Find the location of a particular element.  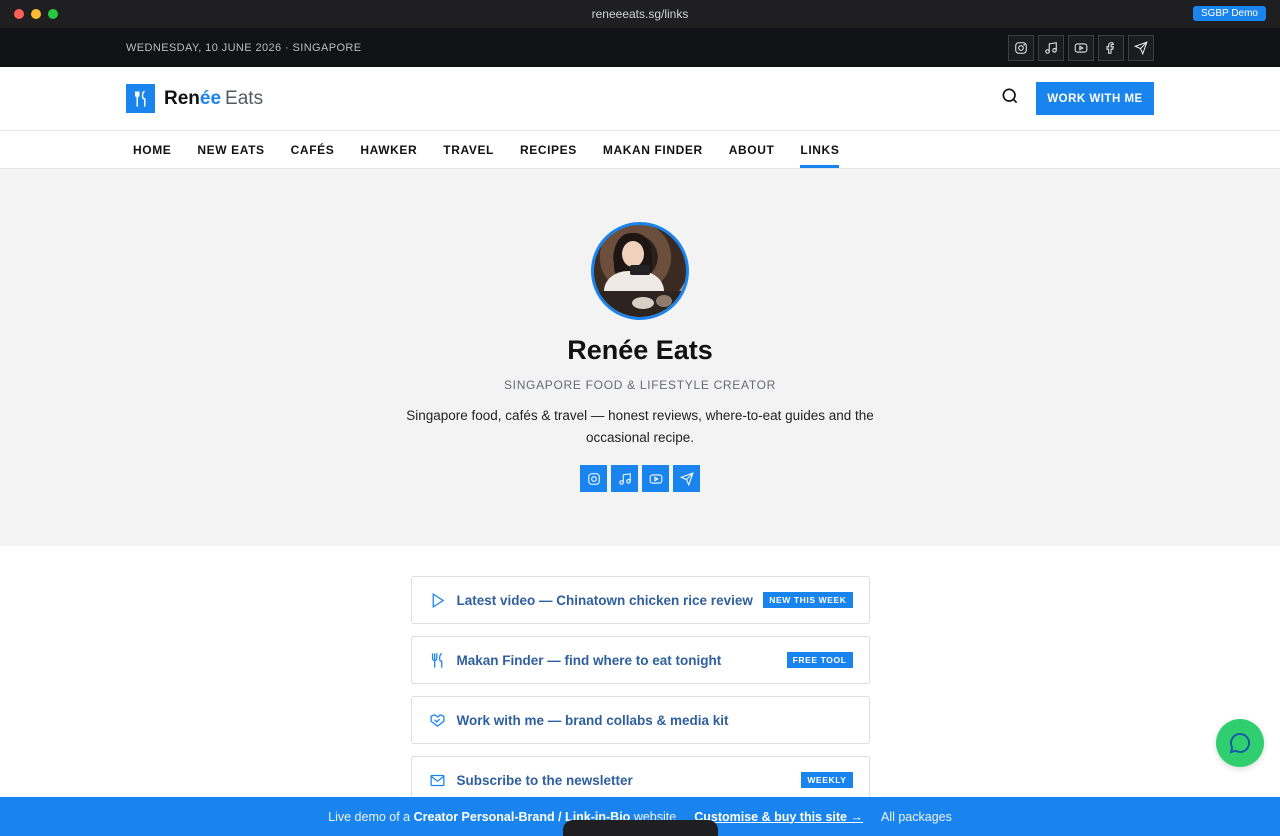

profile-social-links is located at coordinates (640, 478).